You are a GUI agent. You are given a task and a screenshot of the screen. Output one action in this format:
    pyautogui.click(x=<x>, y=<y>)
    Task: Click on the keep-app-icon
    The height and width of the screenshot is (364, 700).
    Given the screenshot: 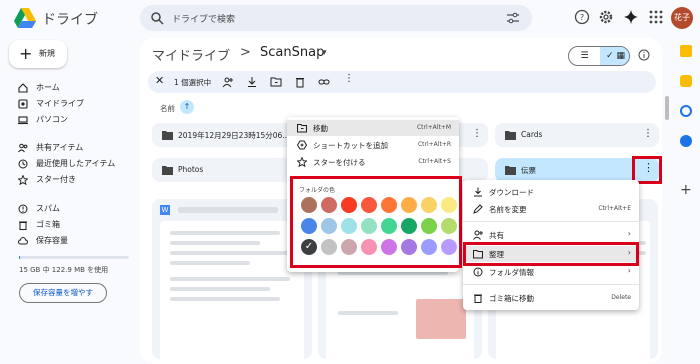 What is the action you would take?
    pyautogui.click(x=686, y=81)
    